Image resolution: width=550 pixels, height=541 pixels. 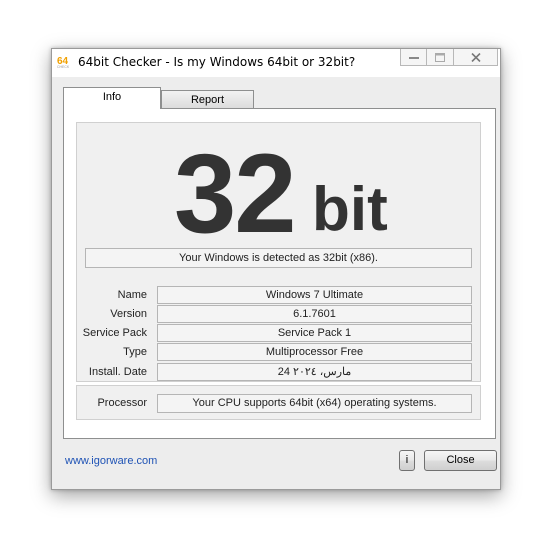 I want to click on svg-text: CHECK, so click(x=63, y=67).